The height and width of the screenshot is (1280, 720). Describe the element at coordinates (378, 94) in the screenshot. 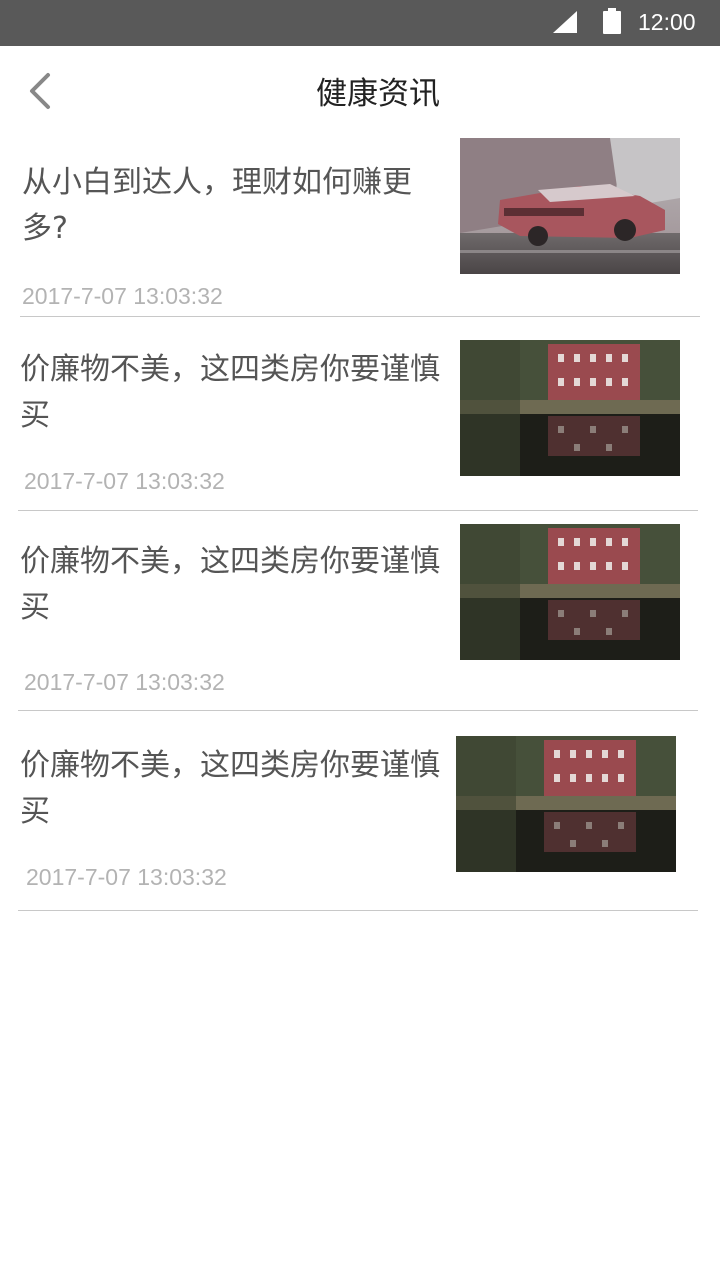

I see `page-title: 健康资讯` at that location.